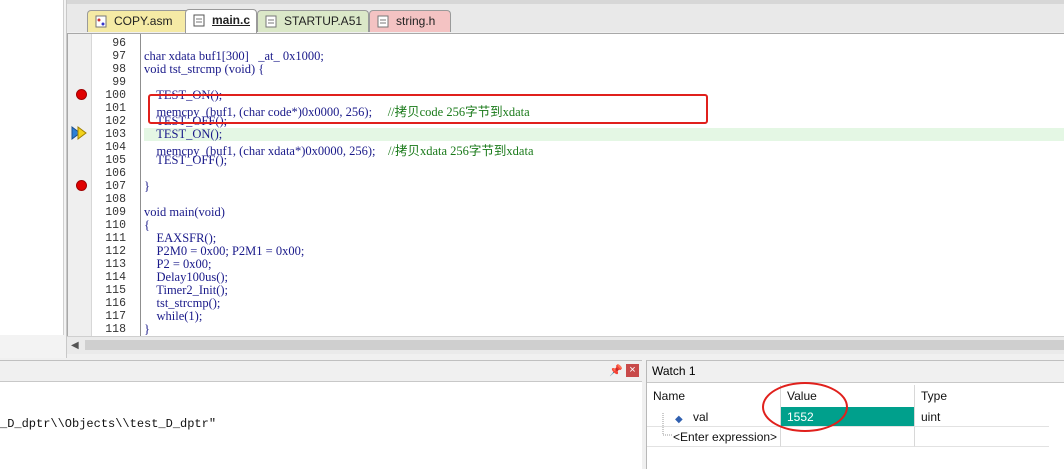  What do you see at coordinates (140, 185) in the screenshot?
I see `fold-margin` at bounding box center [140, 185].